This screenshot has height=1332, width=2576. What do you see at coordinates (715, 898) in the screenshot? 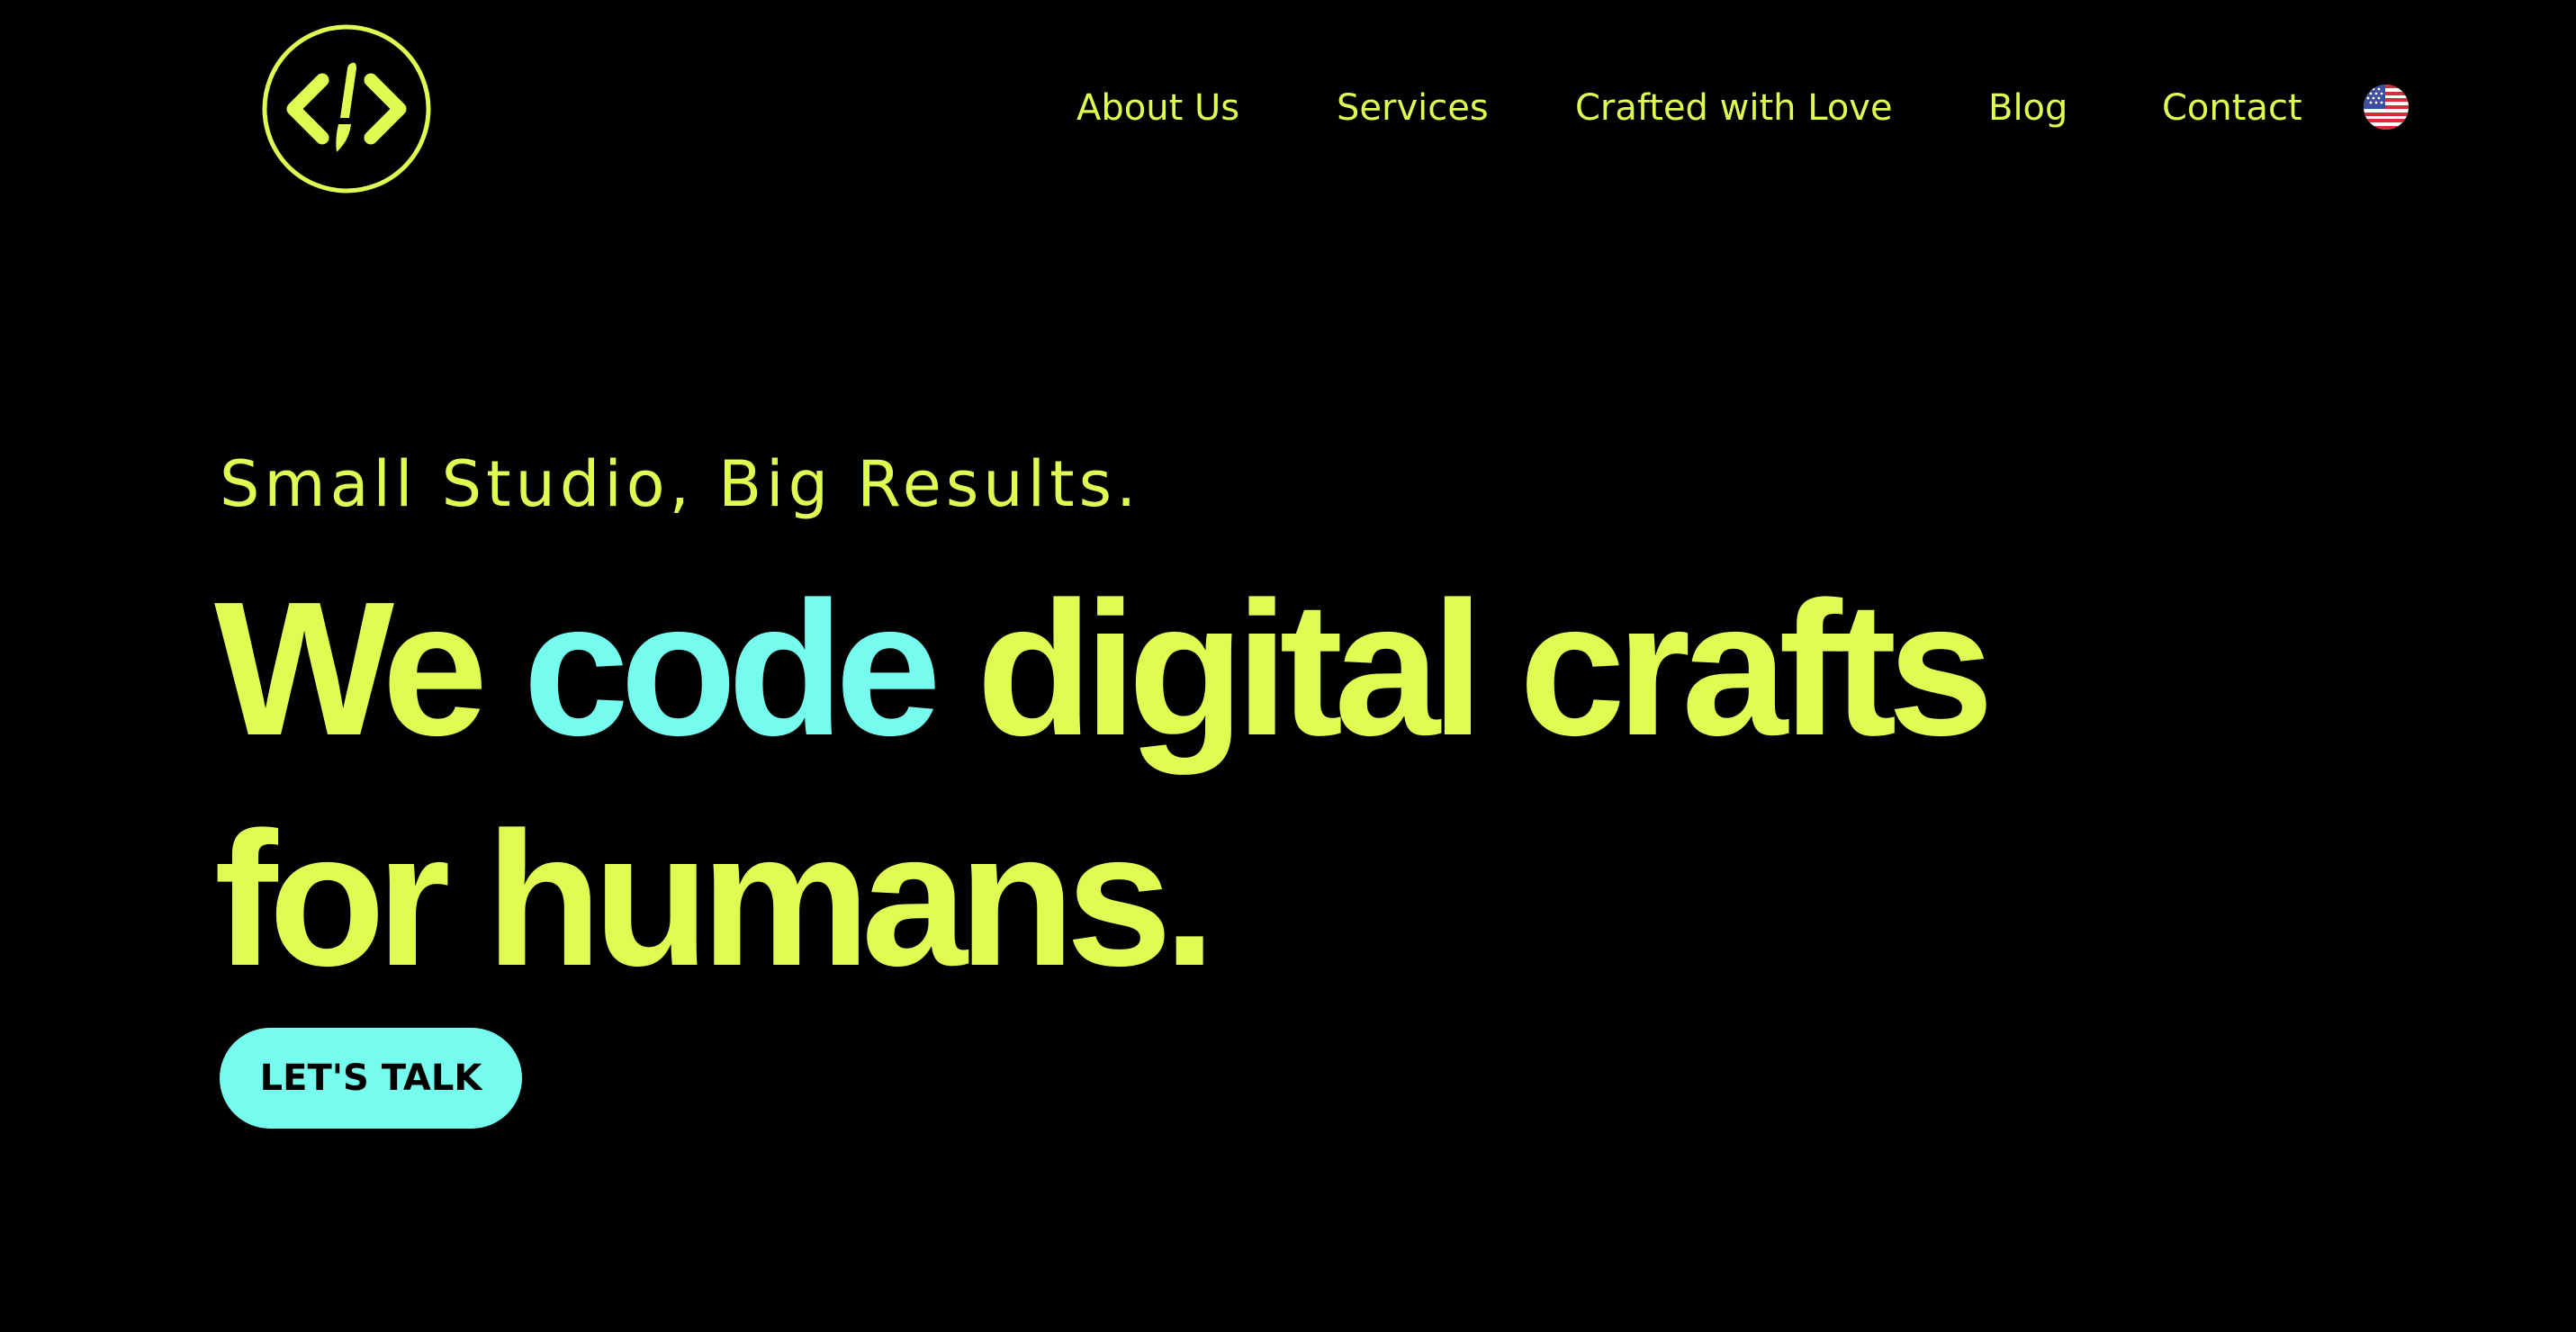
I see `headline-line-2: for humans.` at bounding box center [715, 898].